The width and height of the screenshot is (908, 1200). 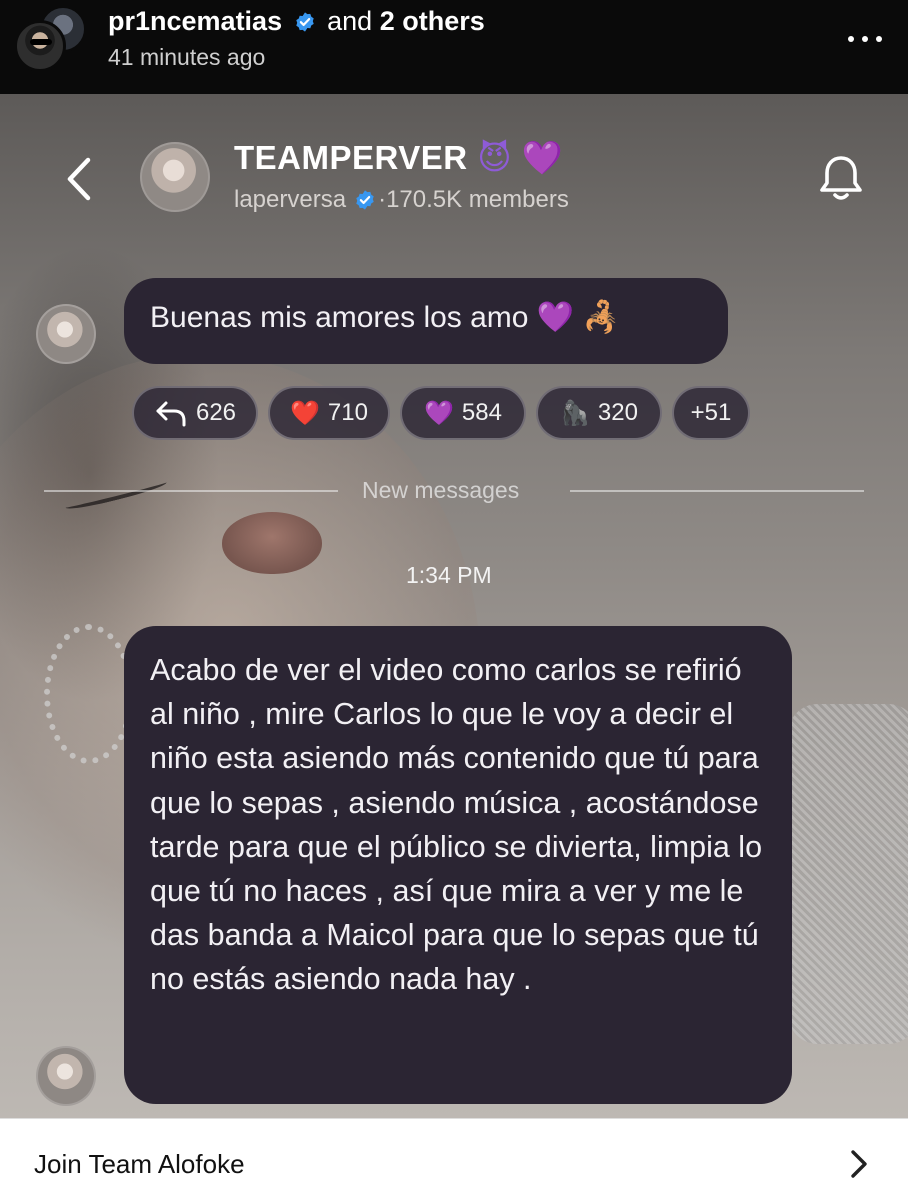 I want to click on background-photo-lips, so click(x=272, y=543).